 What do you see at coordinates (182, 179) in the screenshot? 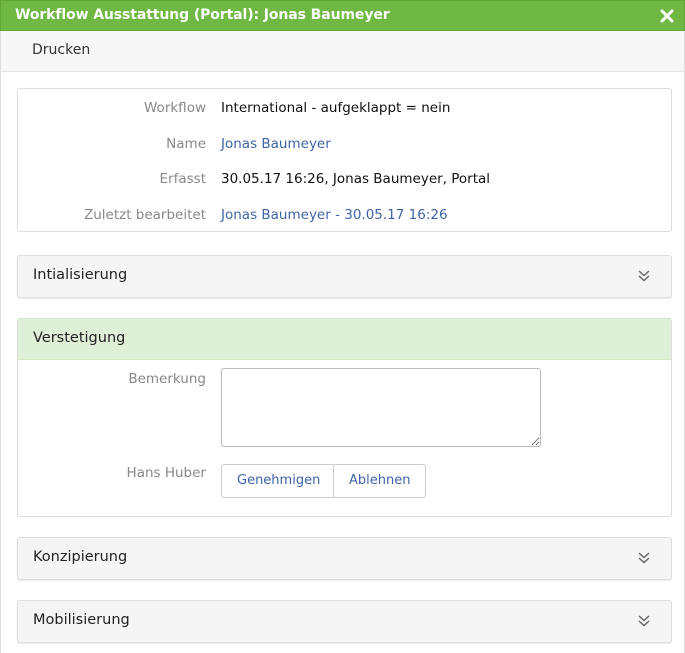
I see `created-label: Erfasst` at bounding box center [182, 179].